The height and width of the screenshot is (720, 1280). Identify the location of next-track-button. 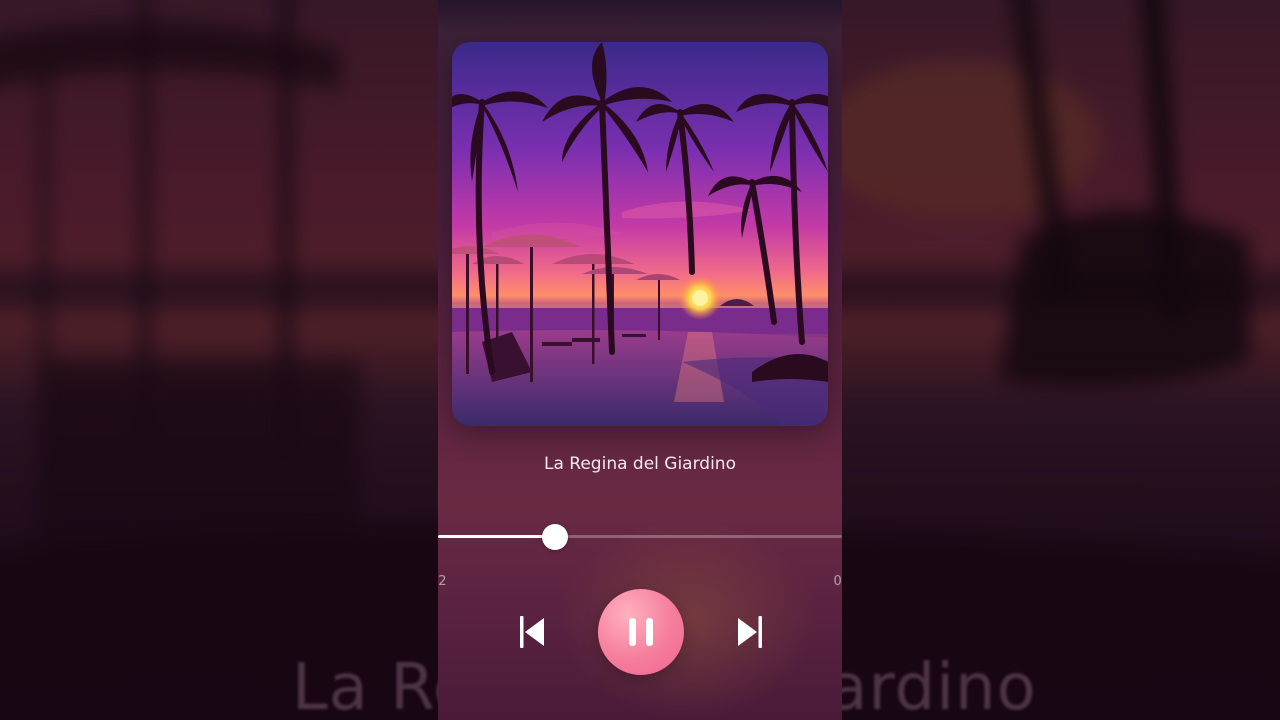
(750, 632).